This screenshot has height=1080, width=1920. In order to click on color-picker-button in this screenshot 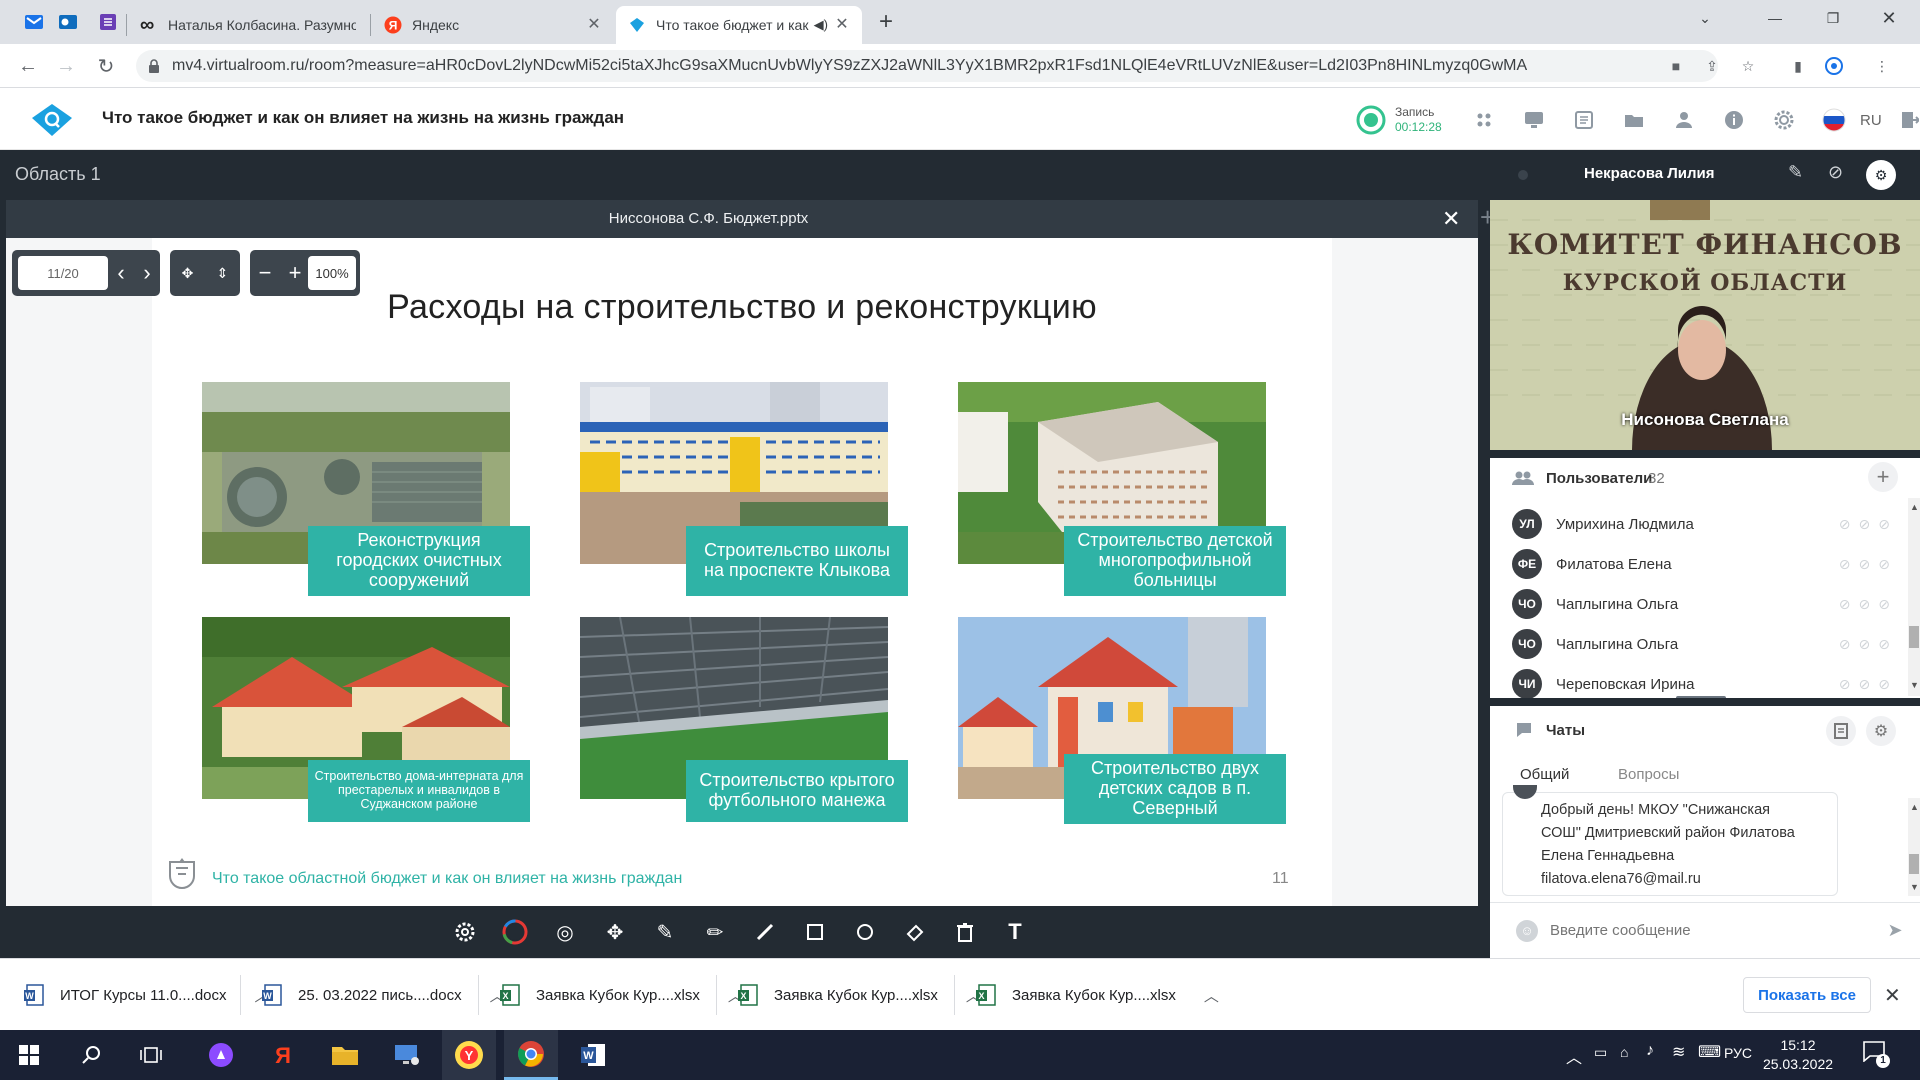, I will do `click(515, 932)`.